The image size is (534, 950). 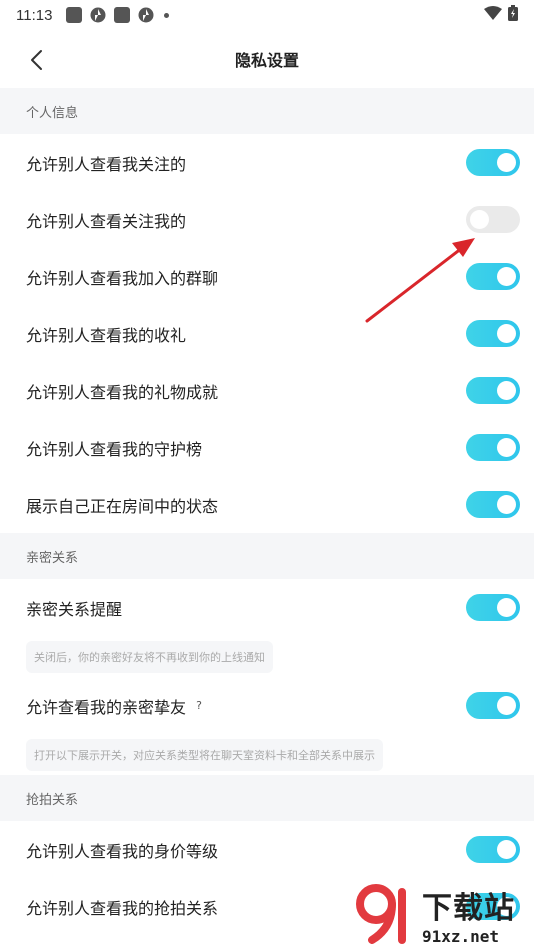 I want to click on setting-personal-row: 允许别人查看我的收礼, so click(x=267, y=333).